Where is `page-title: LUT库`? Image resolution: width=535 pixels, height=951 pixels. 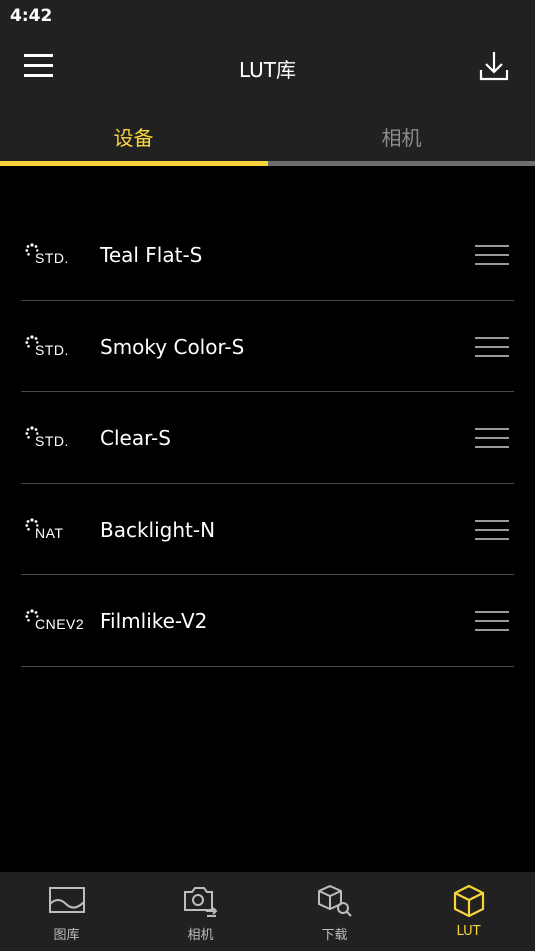
page-title: LUT库 is located at coordinates (267, 70).